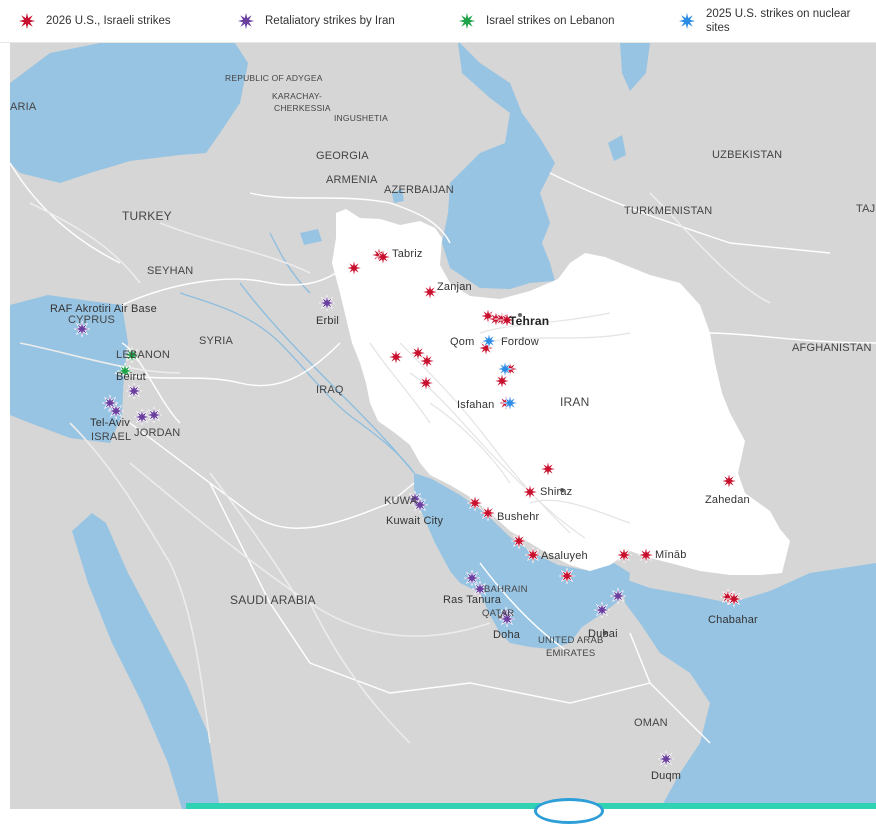 Image resolution: width=876 pixels, height=824 pixels. What do you see at coordinates (832, 348) in the screenshot?
I see `label-afghanistan: AFGHANISTAN` at bounding box center [832, 348].